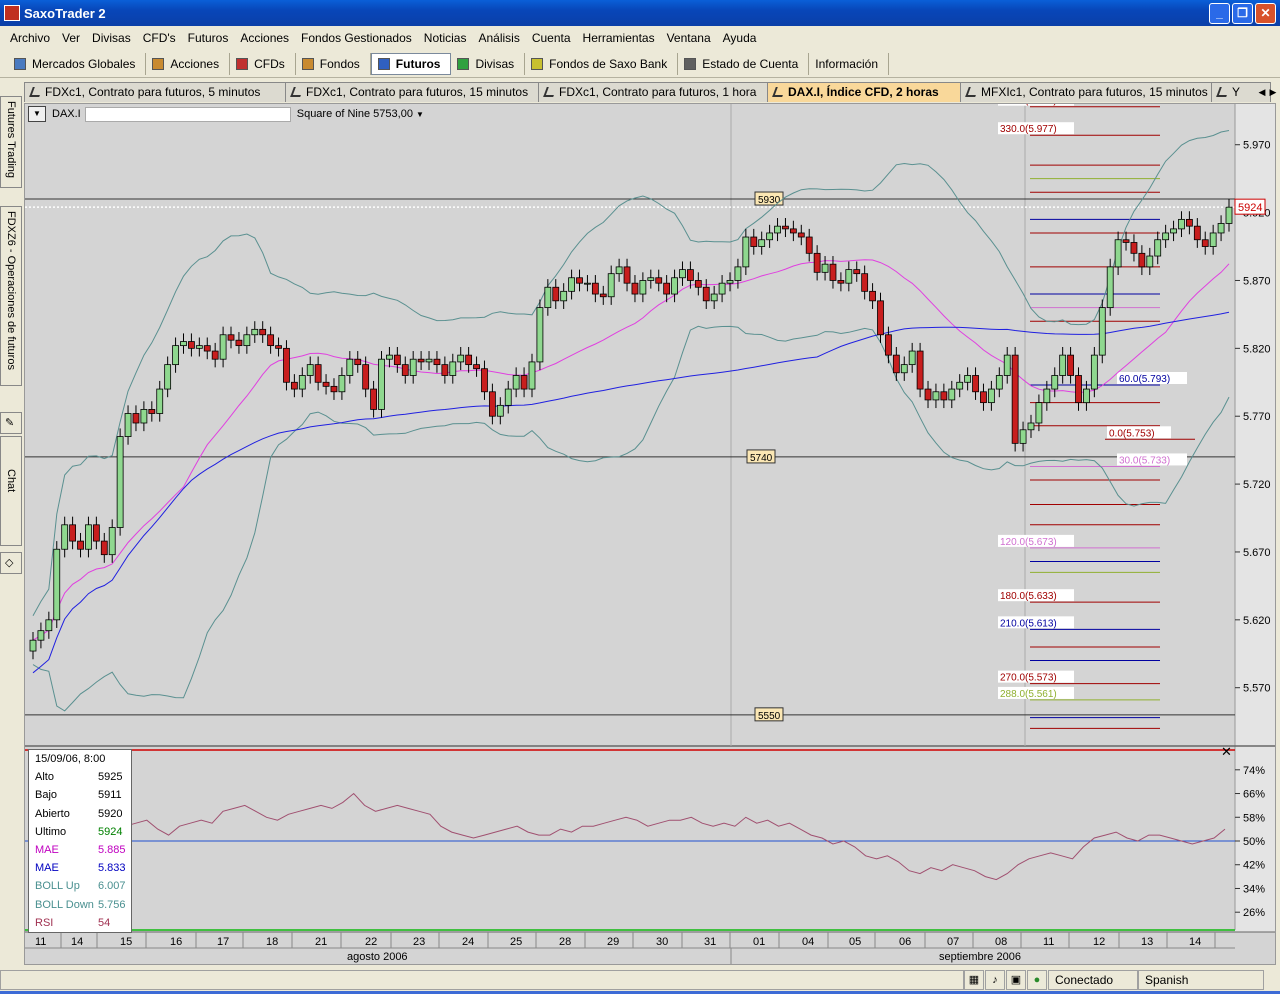 Image resolution: width=1280 pixels, height=994 pixels. I want to click on menu-item-2: Divisas, so click(111, 38).